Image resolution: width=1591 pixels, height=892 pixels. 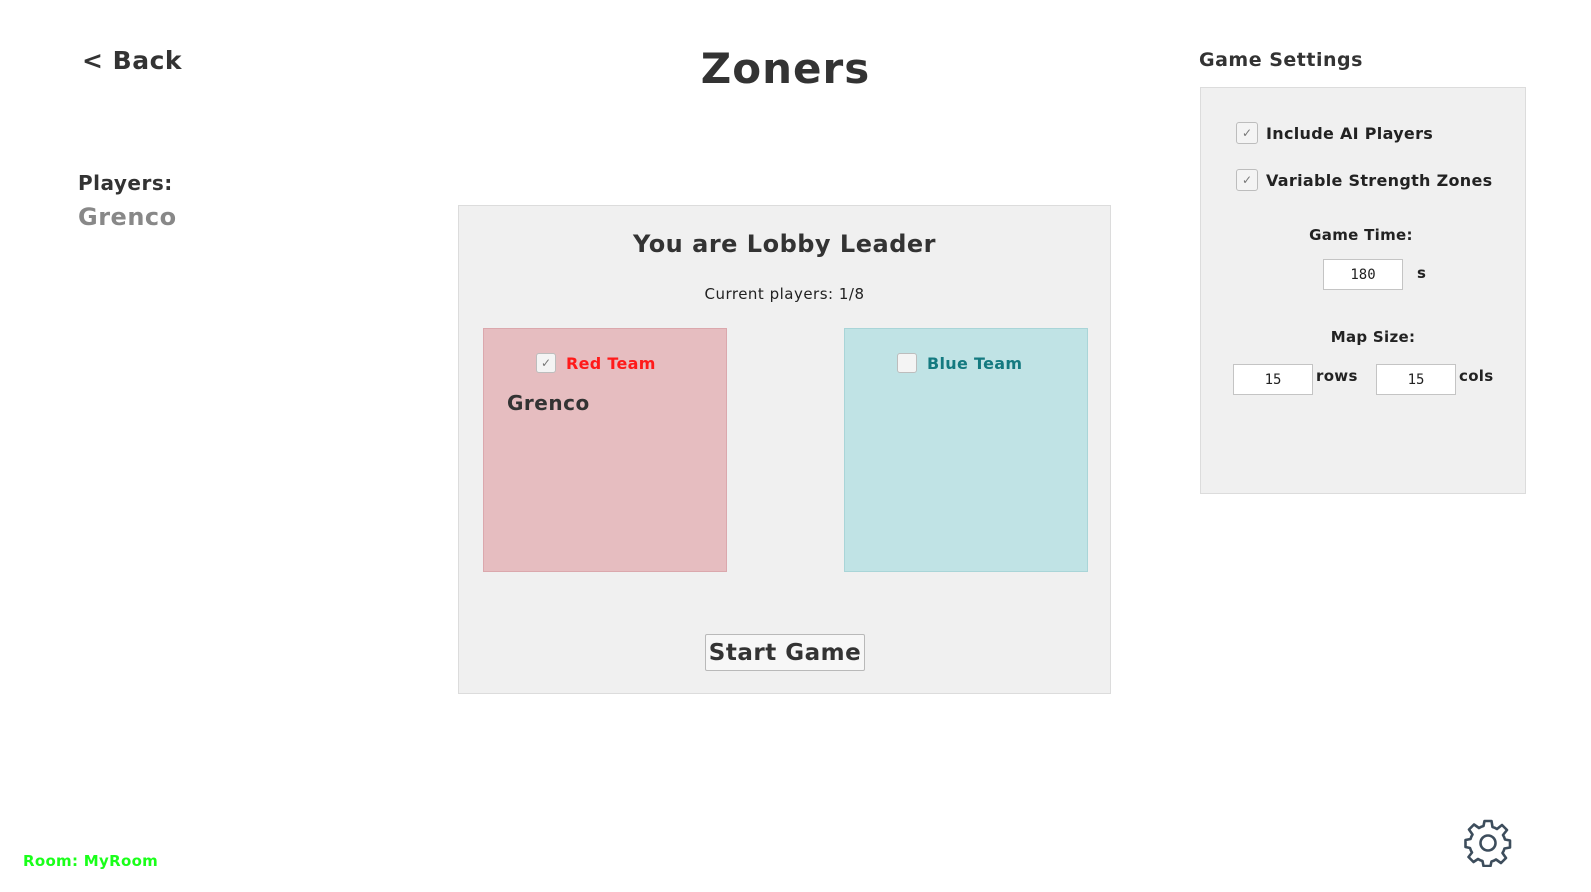 I want to click on map-cols-unit: cols, so click(x=1476, y=376).